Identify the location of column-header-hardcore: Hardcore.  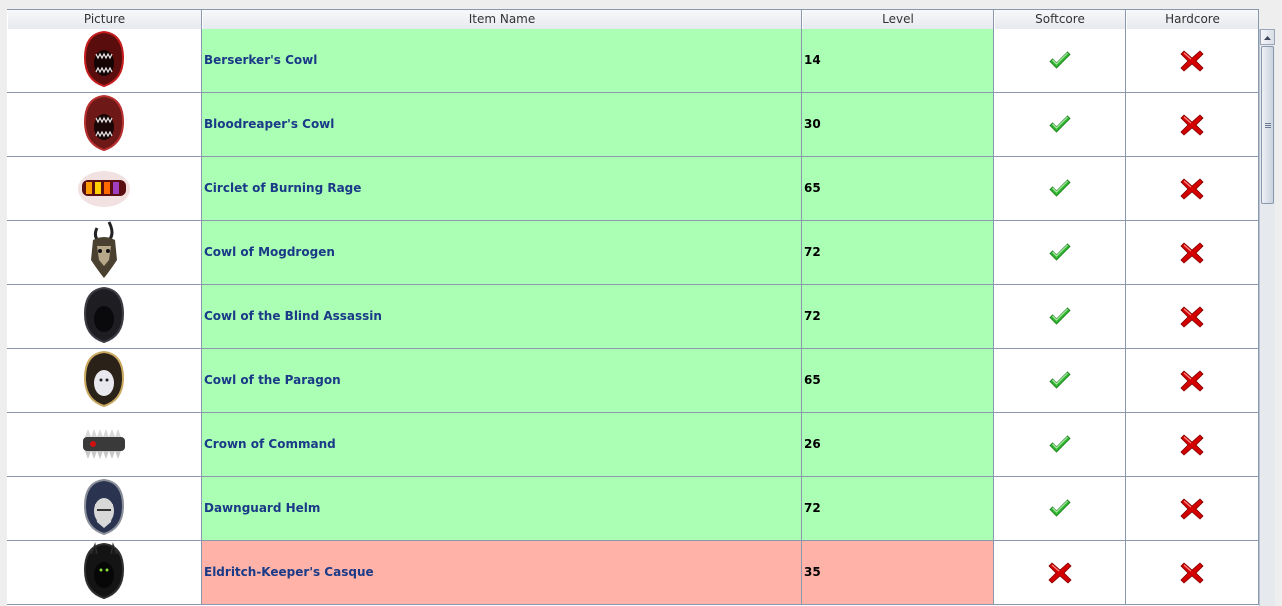
(1192, 19).